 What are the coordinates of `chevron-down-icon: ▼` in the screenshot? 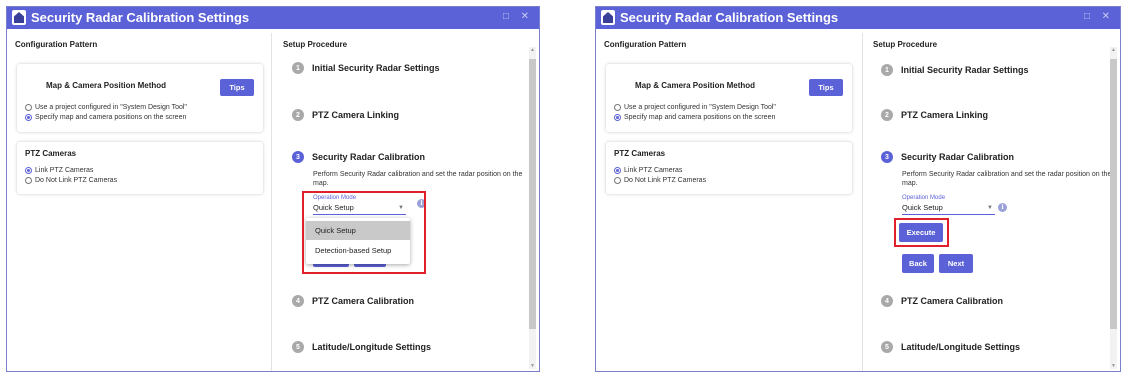 It's located at (990, 208).